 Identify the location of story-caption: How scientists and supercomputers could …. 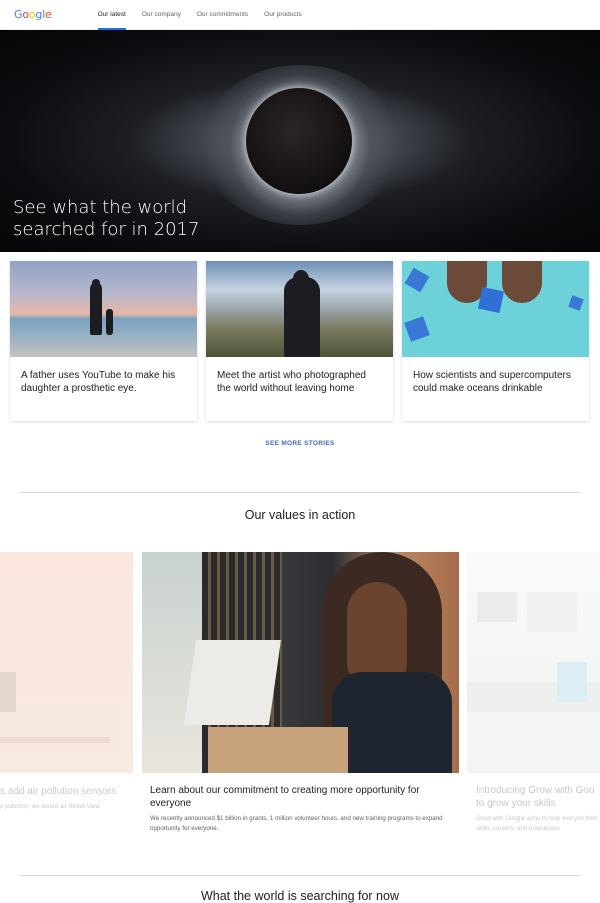
(492, 382).